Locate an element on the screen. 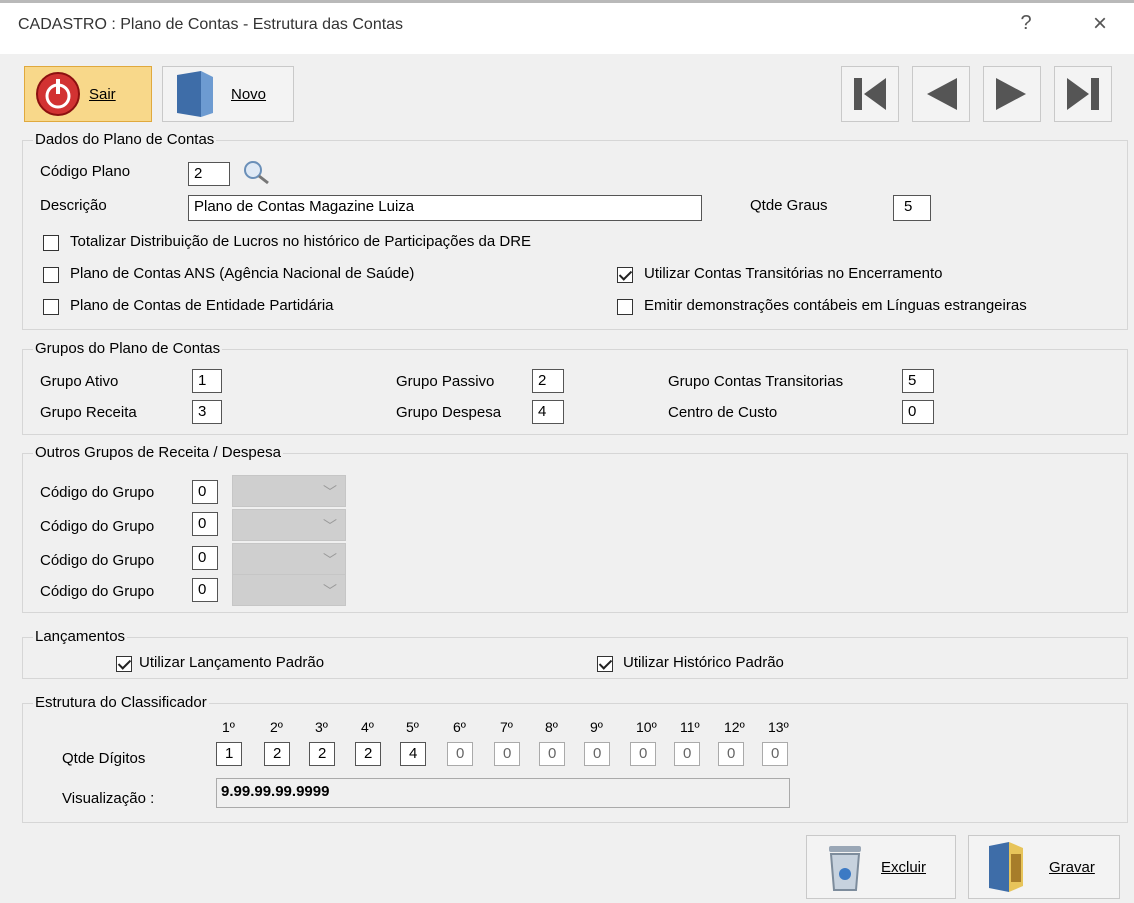 The image size is (1134, 903). grupo-ativo-label: Grupo Ativo is located at coordinates (79, 381).